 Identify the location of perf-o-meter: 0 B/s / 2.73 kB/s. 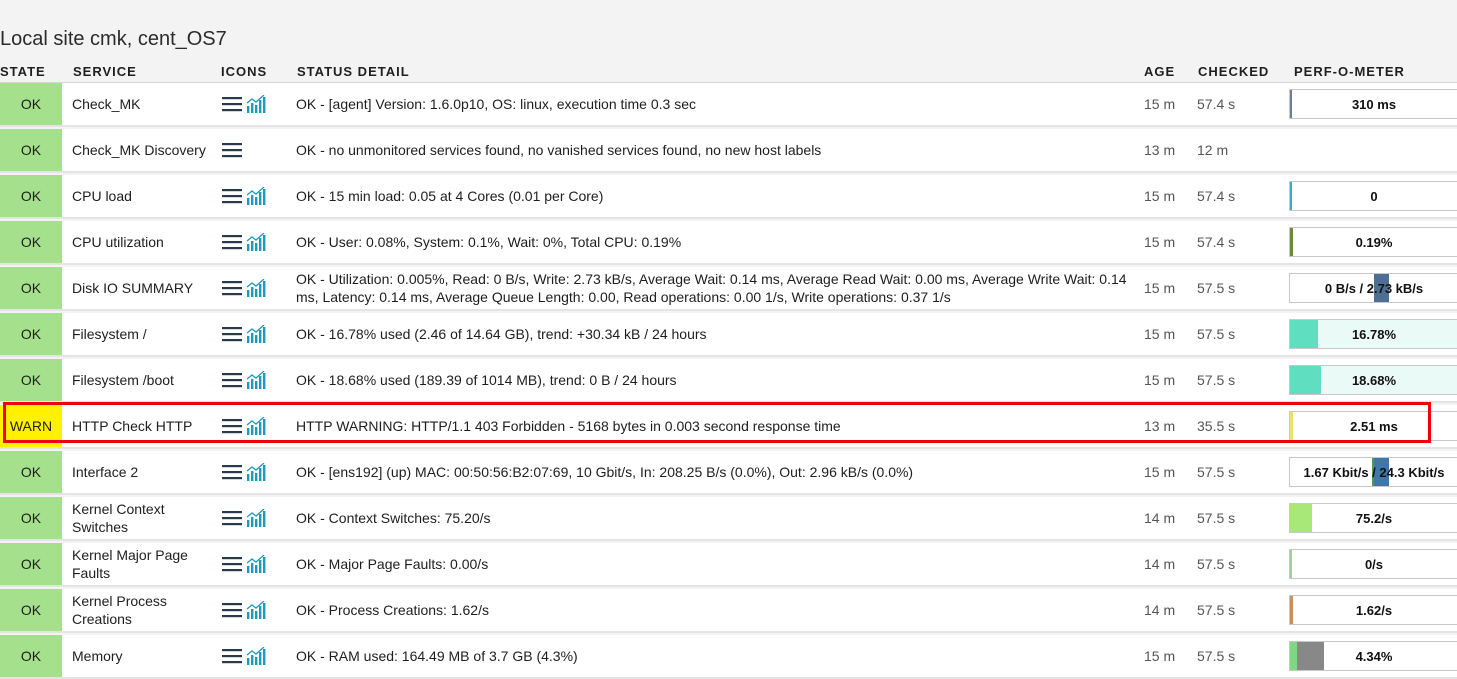
(1373, 288).